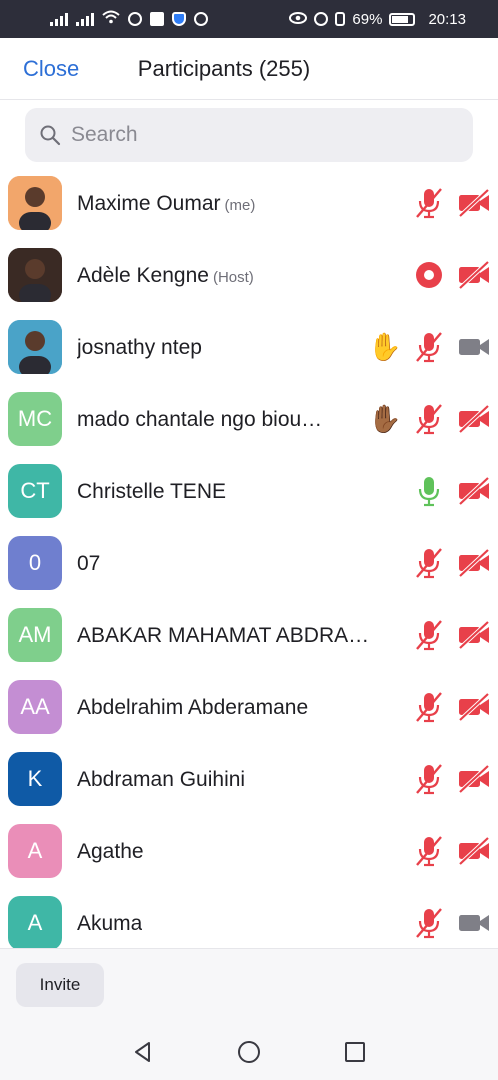  I want to click on participant-name-block: Adèle Kengne (Host), so click(165, 276).